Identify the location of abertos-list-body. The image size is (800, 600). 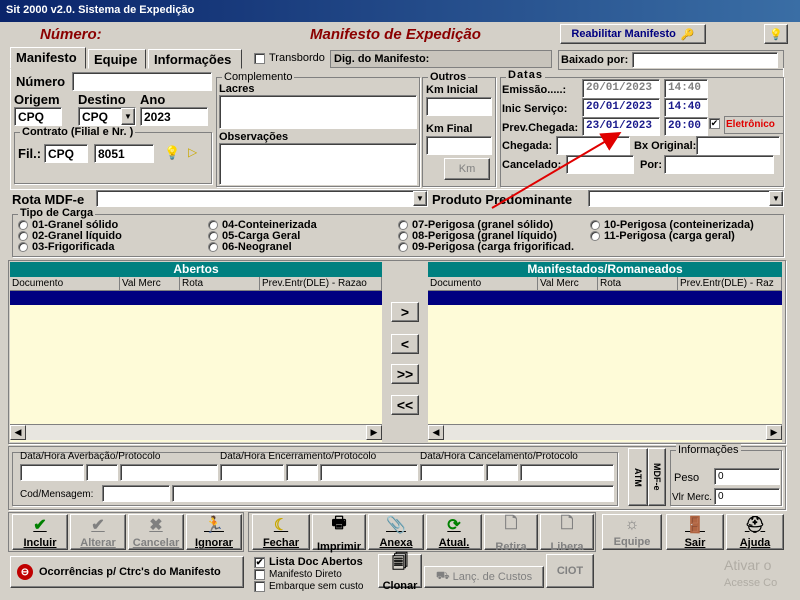
(196, 364).